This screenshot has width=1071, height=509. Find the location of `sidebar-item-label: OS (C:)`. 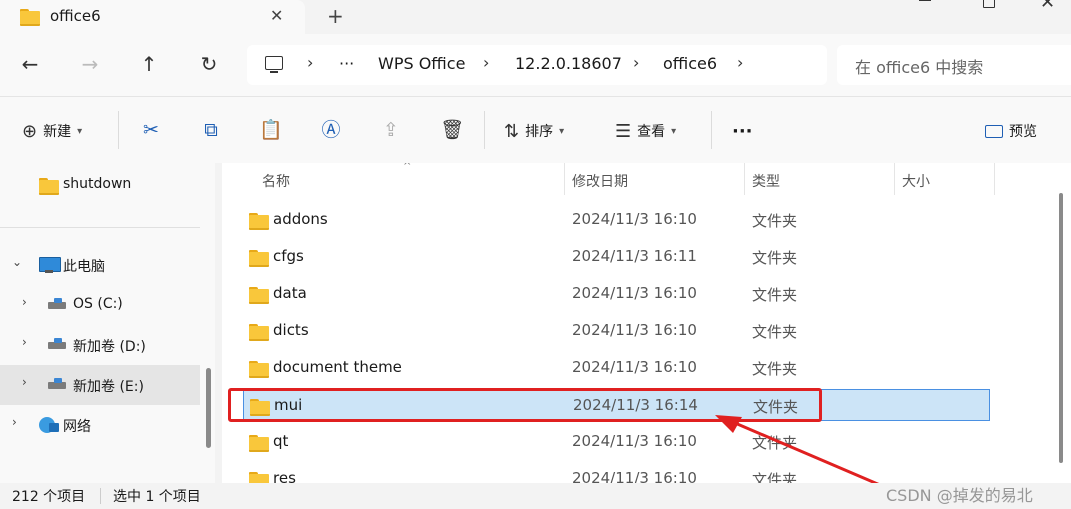

sidebar-item-label: OS (C:) is located at coordinates (98, 304).